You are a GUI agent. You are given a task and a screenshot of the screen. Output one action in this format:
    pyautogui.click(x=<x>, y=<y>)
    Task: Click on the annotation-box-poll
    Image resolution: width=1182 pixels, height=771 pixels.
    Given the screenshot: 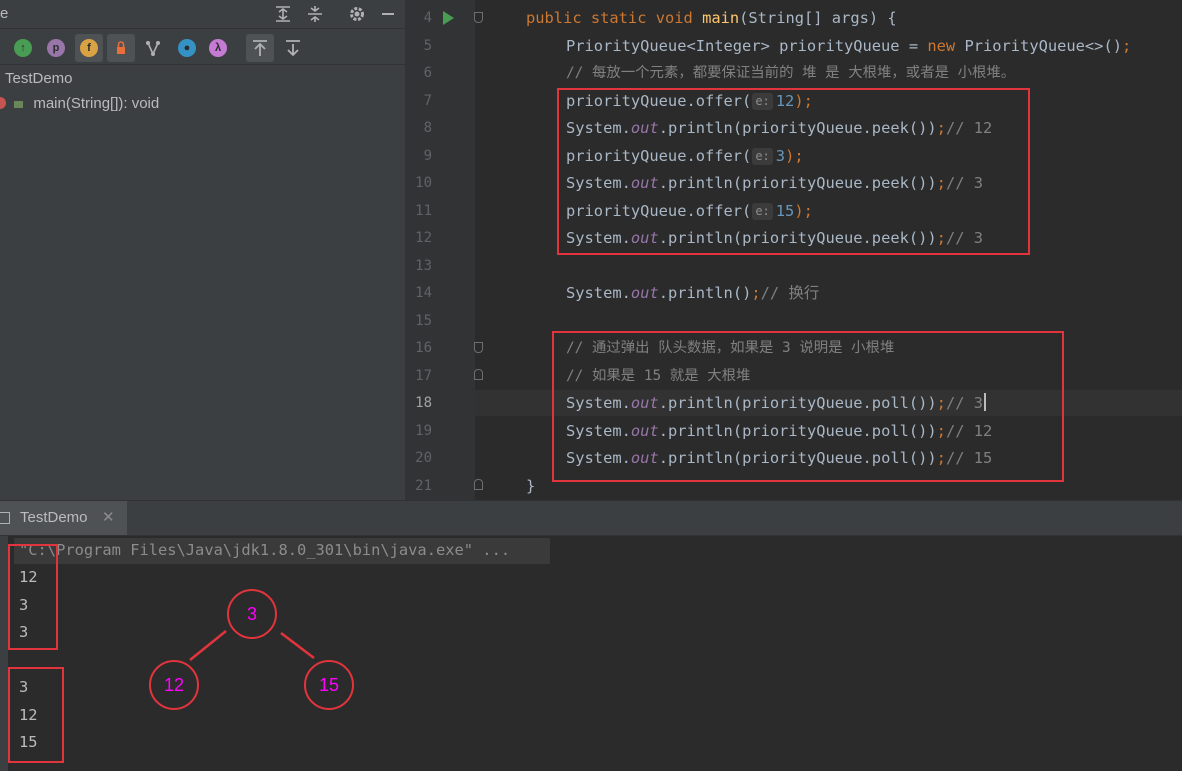 What is the action you would take?
    pyautogui.click(x=808, y=406)
    